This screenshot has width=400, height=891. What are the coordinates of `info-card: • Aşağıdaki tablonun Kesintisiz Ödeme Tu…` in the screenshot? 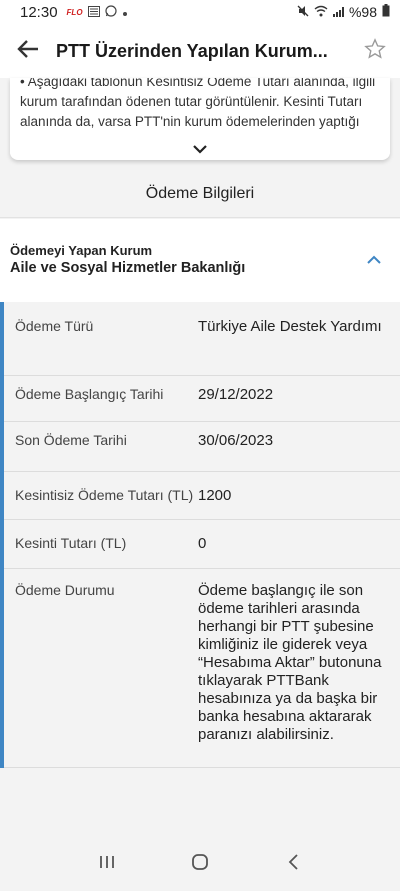 It's located at (200, 119).